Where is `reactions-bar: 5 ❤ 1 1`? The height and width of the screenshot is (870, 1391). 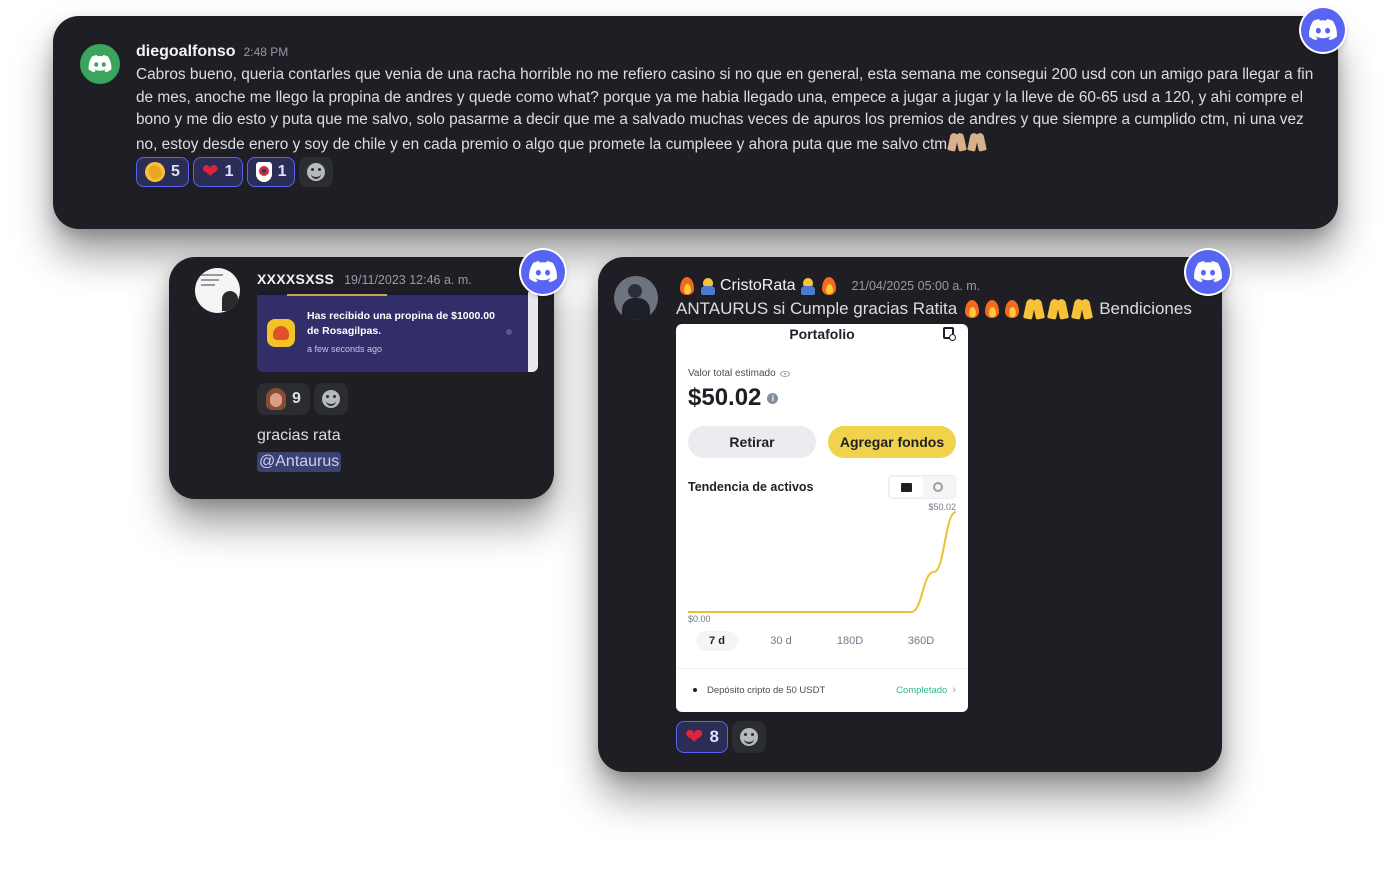 reactions-bar: 5 ❤ 1 1 is located at coordinates (235, 172).